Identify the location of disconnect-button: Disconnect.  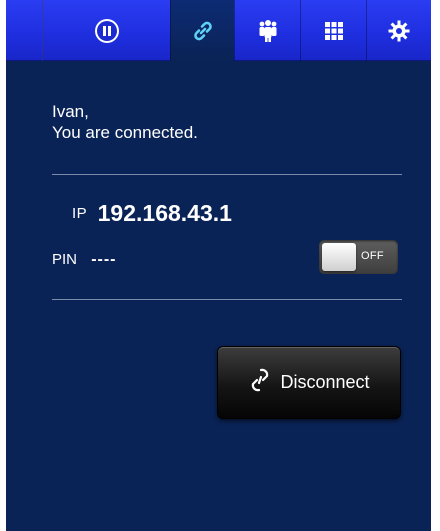
(309, 382).